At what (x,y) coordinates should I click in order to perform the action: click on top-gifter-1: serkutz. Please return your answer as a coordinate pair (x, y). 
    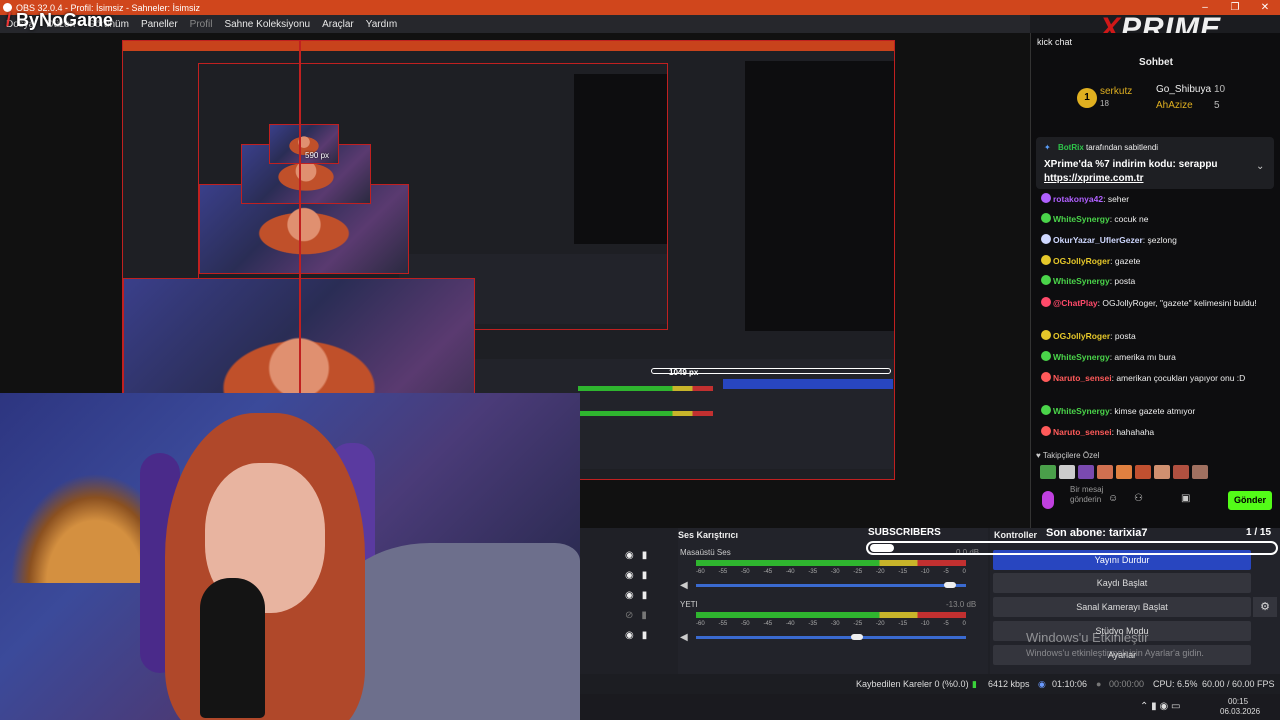
    Looking at the image, I should click on (1116, 91).